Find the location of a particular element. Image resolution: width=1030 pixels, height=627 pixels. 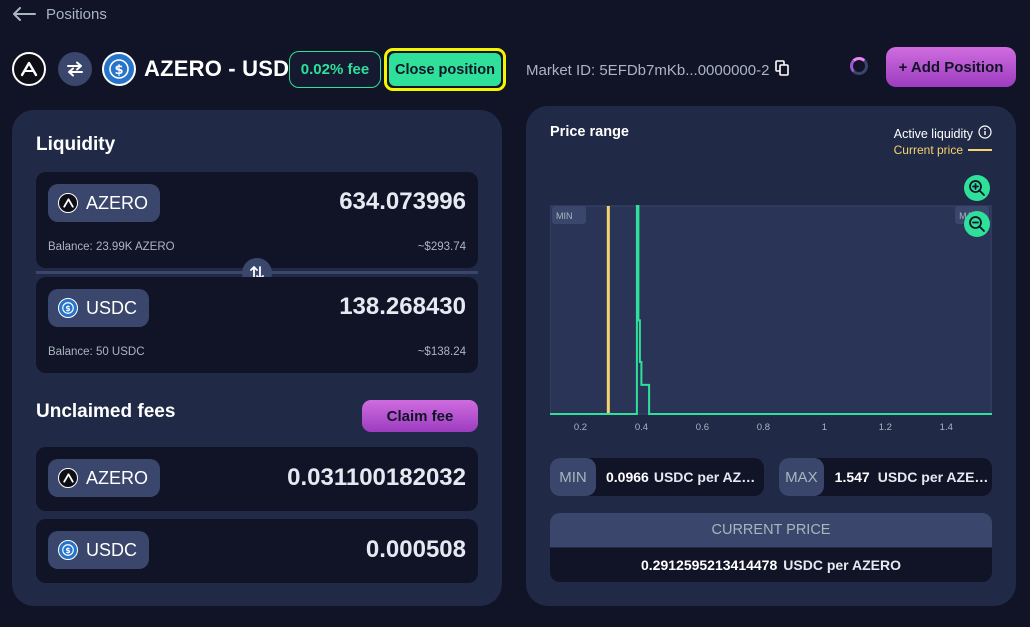

usd-value-usdc: ~$138.24 is located at coordinates (441, 352).